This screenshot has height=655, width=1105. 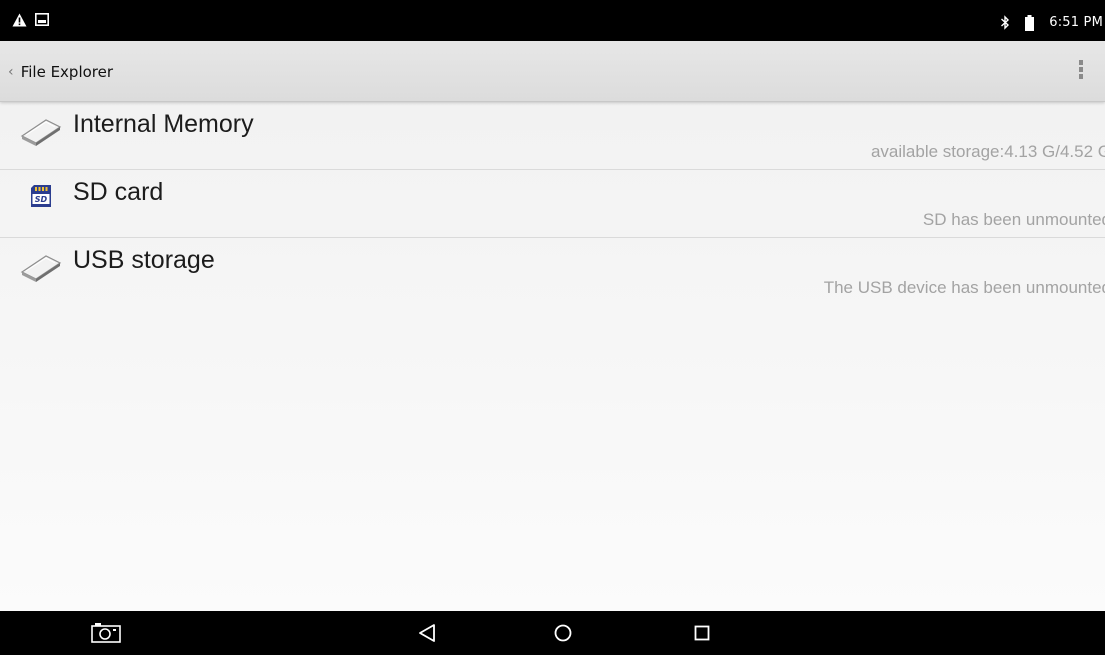 I want to click on bluetooth-icon, so click(x=1005, y=22).